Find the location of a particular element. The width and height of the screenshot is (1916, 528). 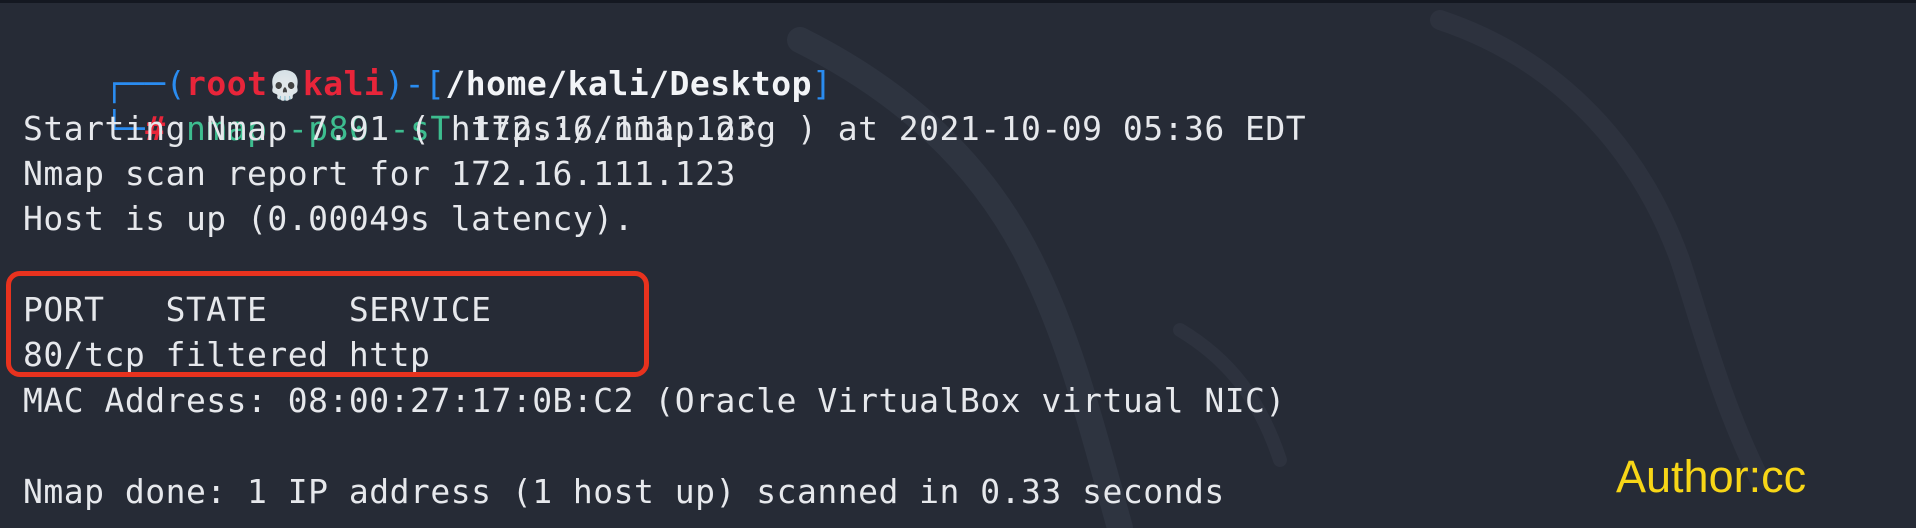

terminal-top-border is located at coordinates (958, 1).